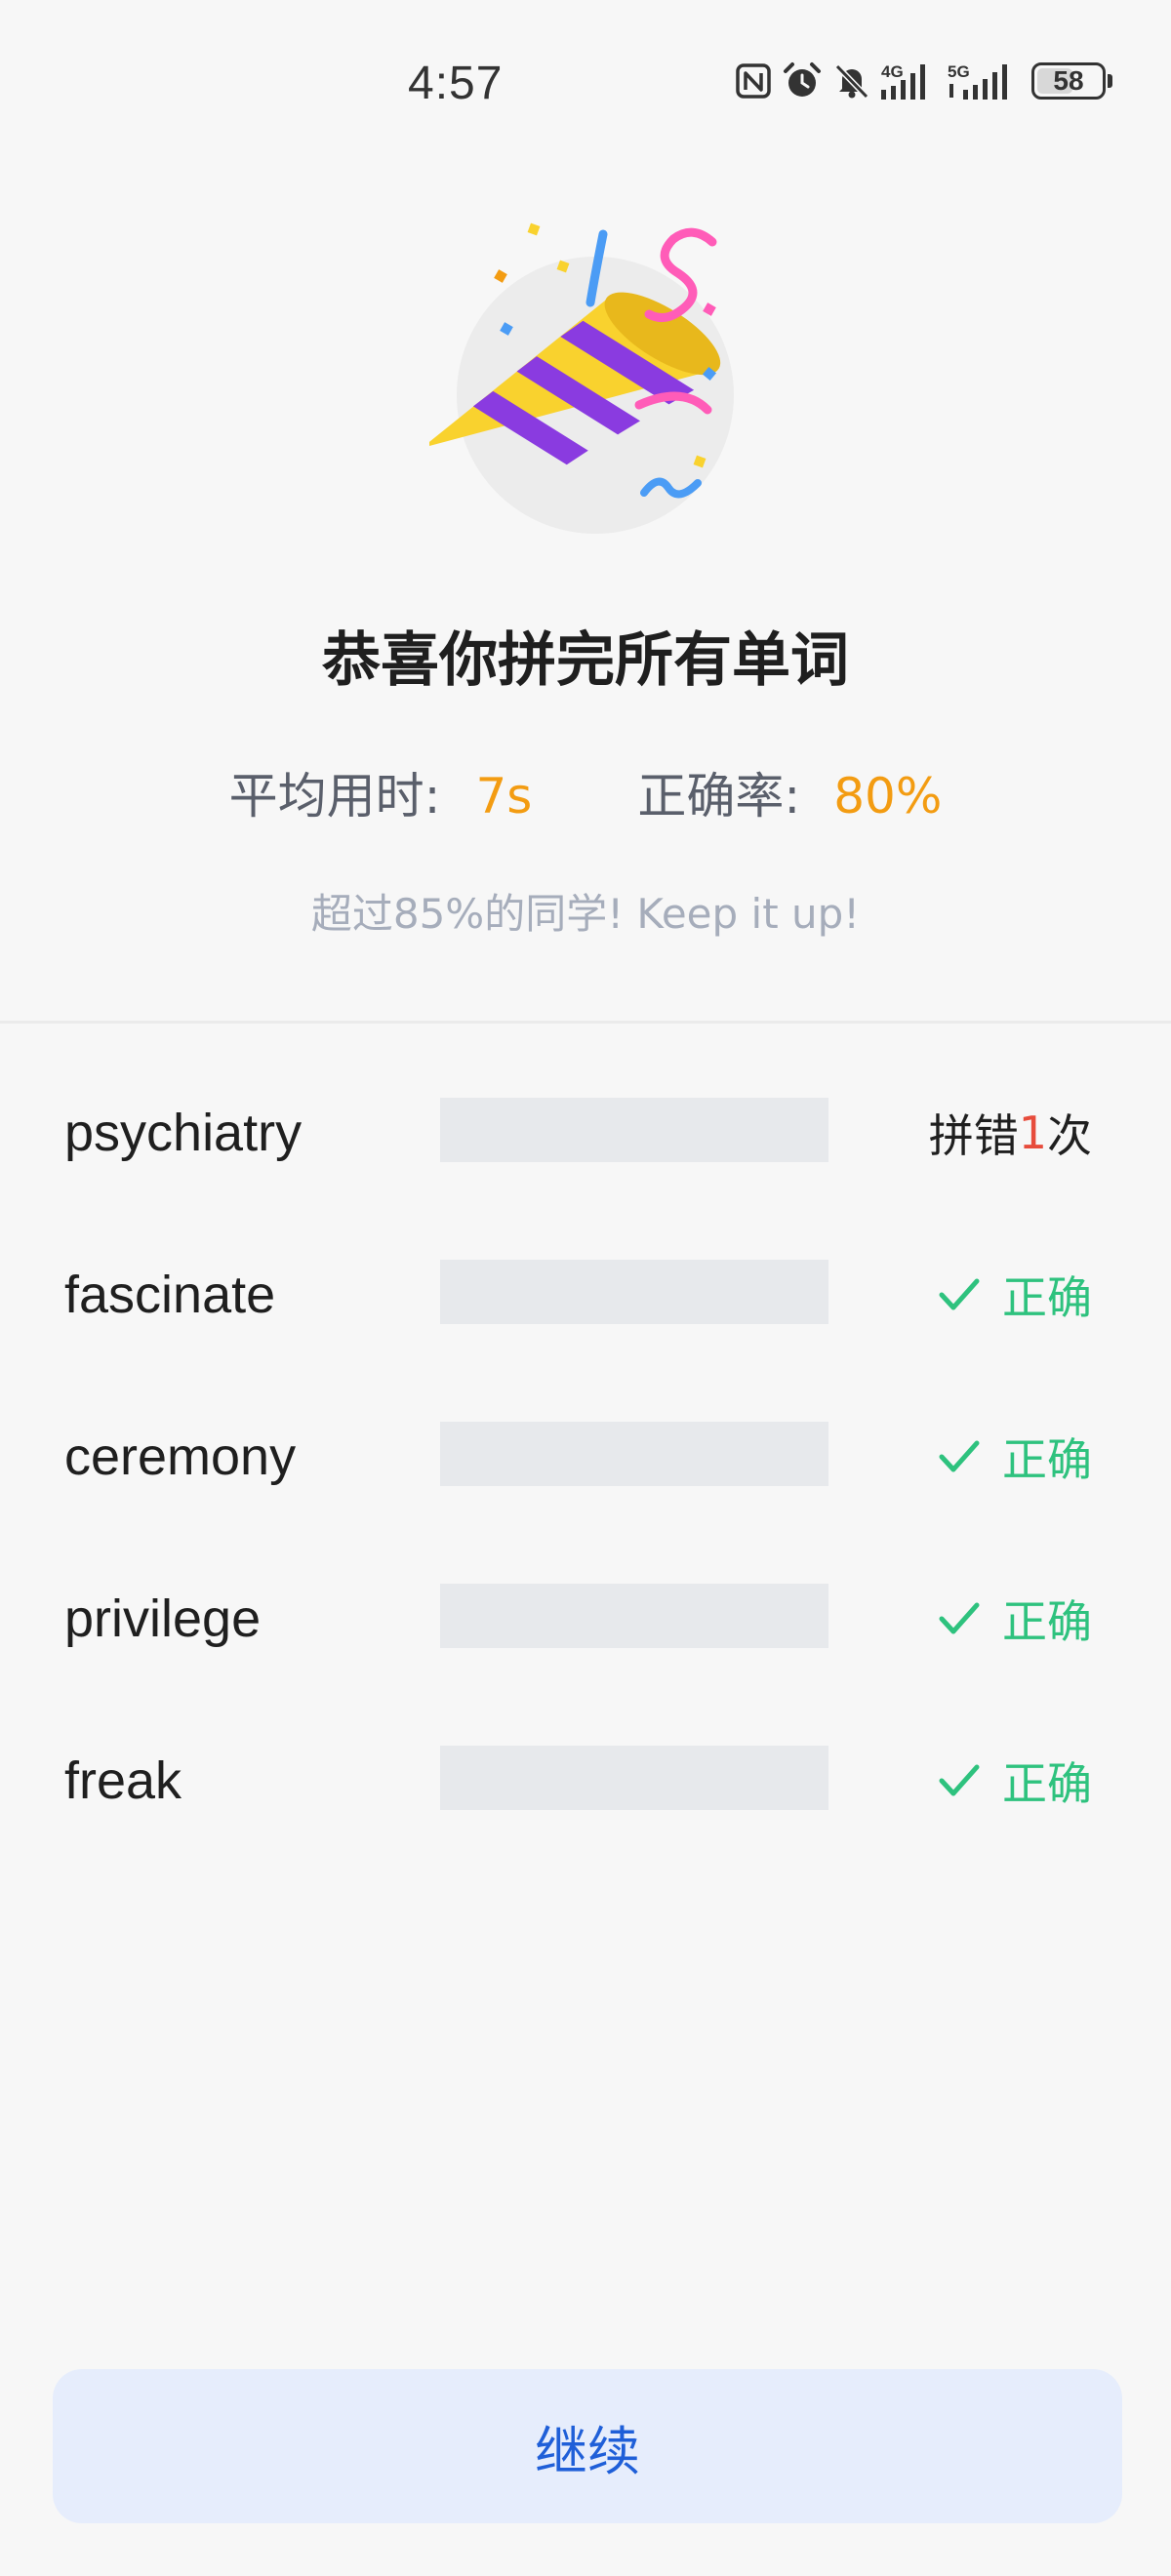 The image size is (1171, 2576). Describe the element at coordinates (1110, 81) in the screenshot. I see `battery-cap` at that location.